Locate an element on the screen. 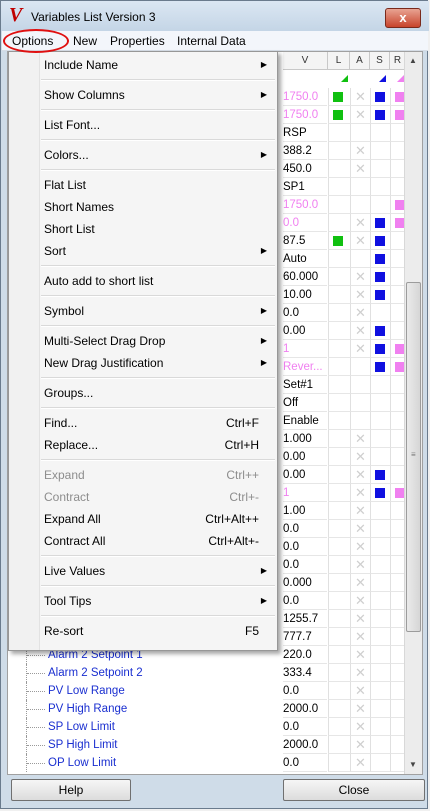  menu-item-short-list: Short List is located at coordinates (158, 229).